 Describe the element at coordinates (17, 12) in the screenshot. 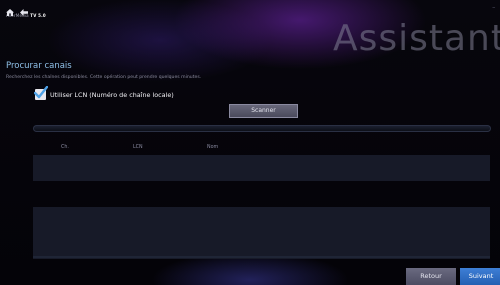

I see `nav-bar` at that location.